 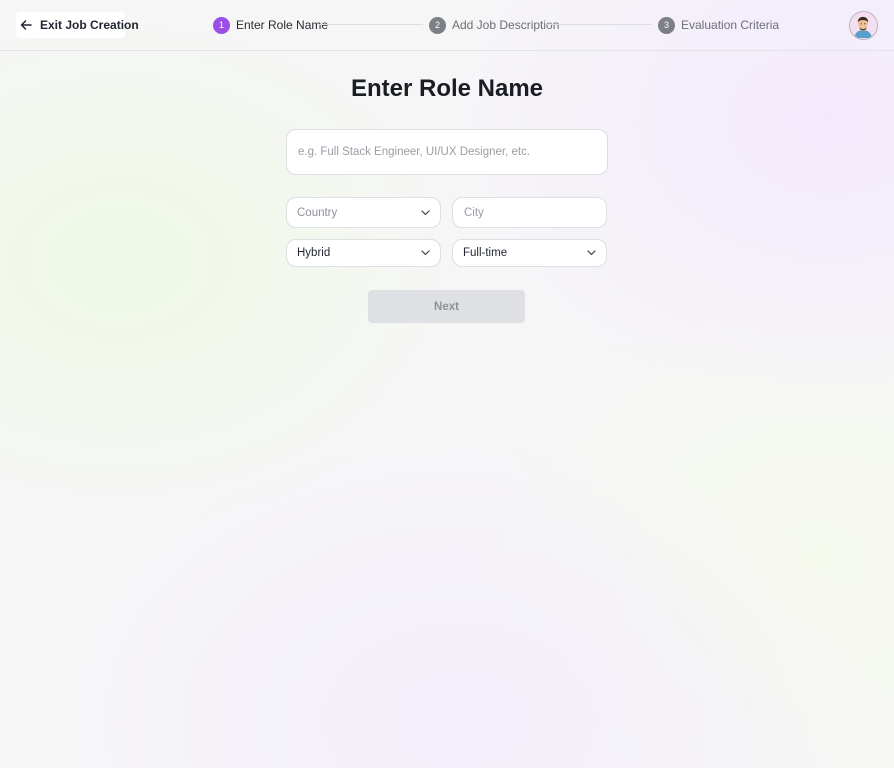 I want to click on step-enter-role-name: 1 Enter Role Name, so click(x=270, y=25).